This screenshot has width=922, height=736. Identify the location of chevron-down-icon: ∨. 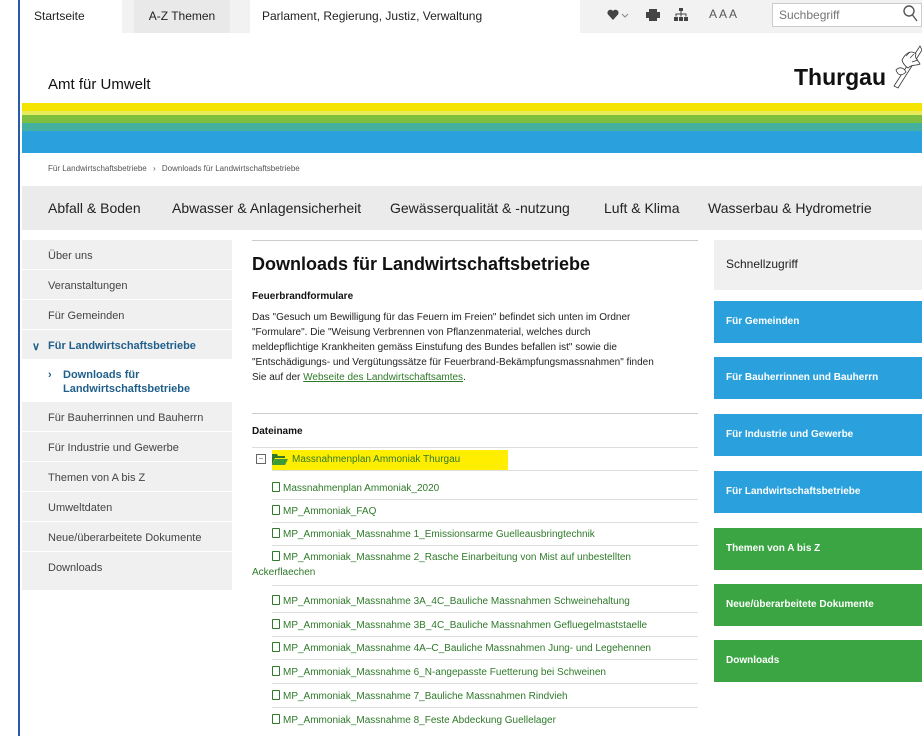
(36, 347).